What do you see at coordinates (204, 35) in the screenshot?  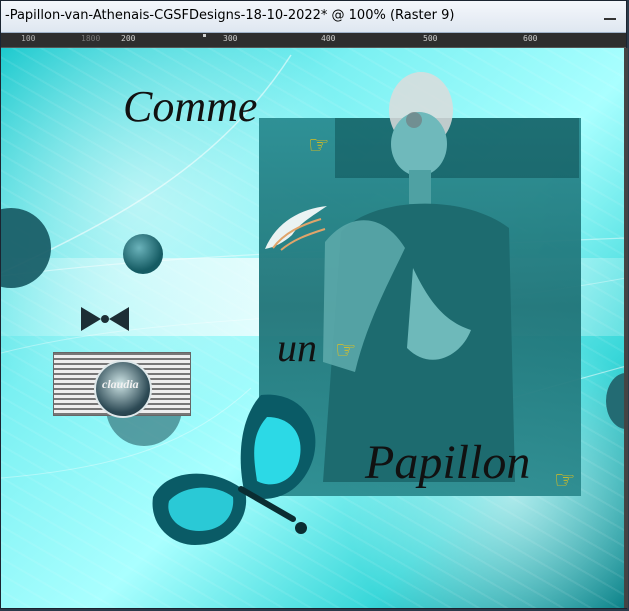 I see `ruler-origin-marker` at bounding box center [204, 35].